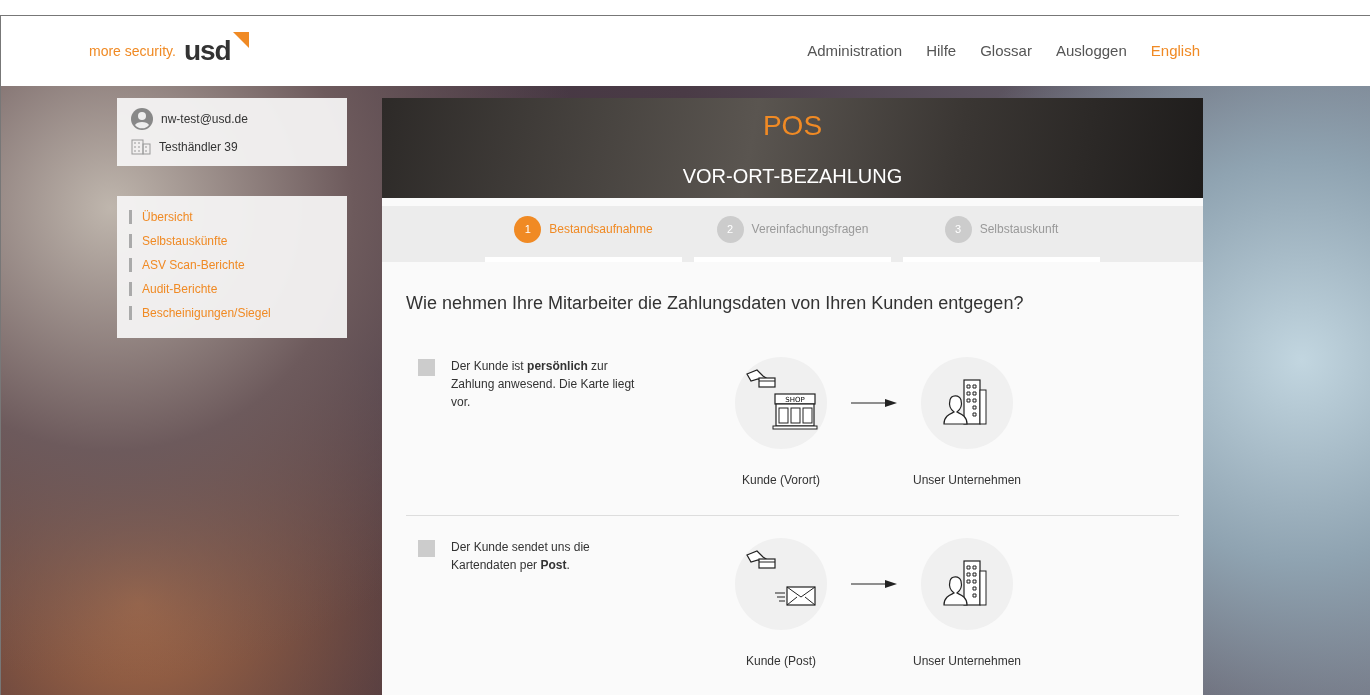  Describe the element at coordinates (204, 119) in the screenshot. I see `user-email: nw-test@usd.de` at that location.